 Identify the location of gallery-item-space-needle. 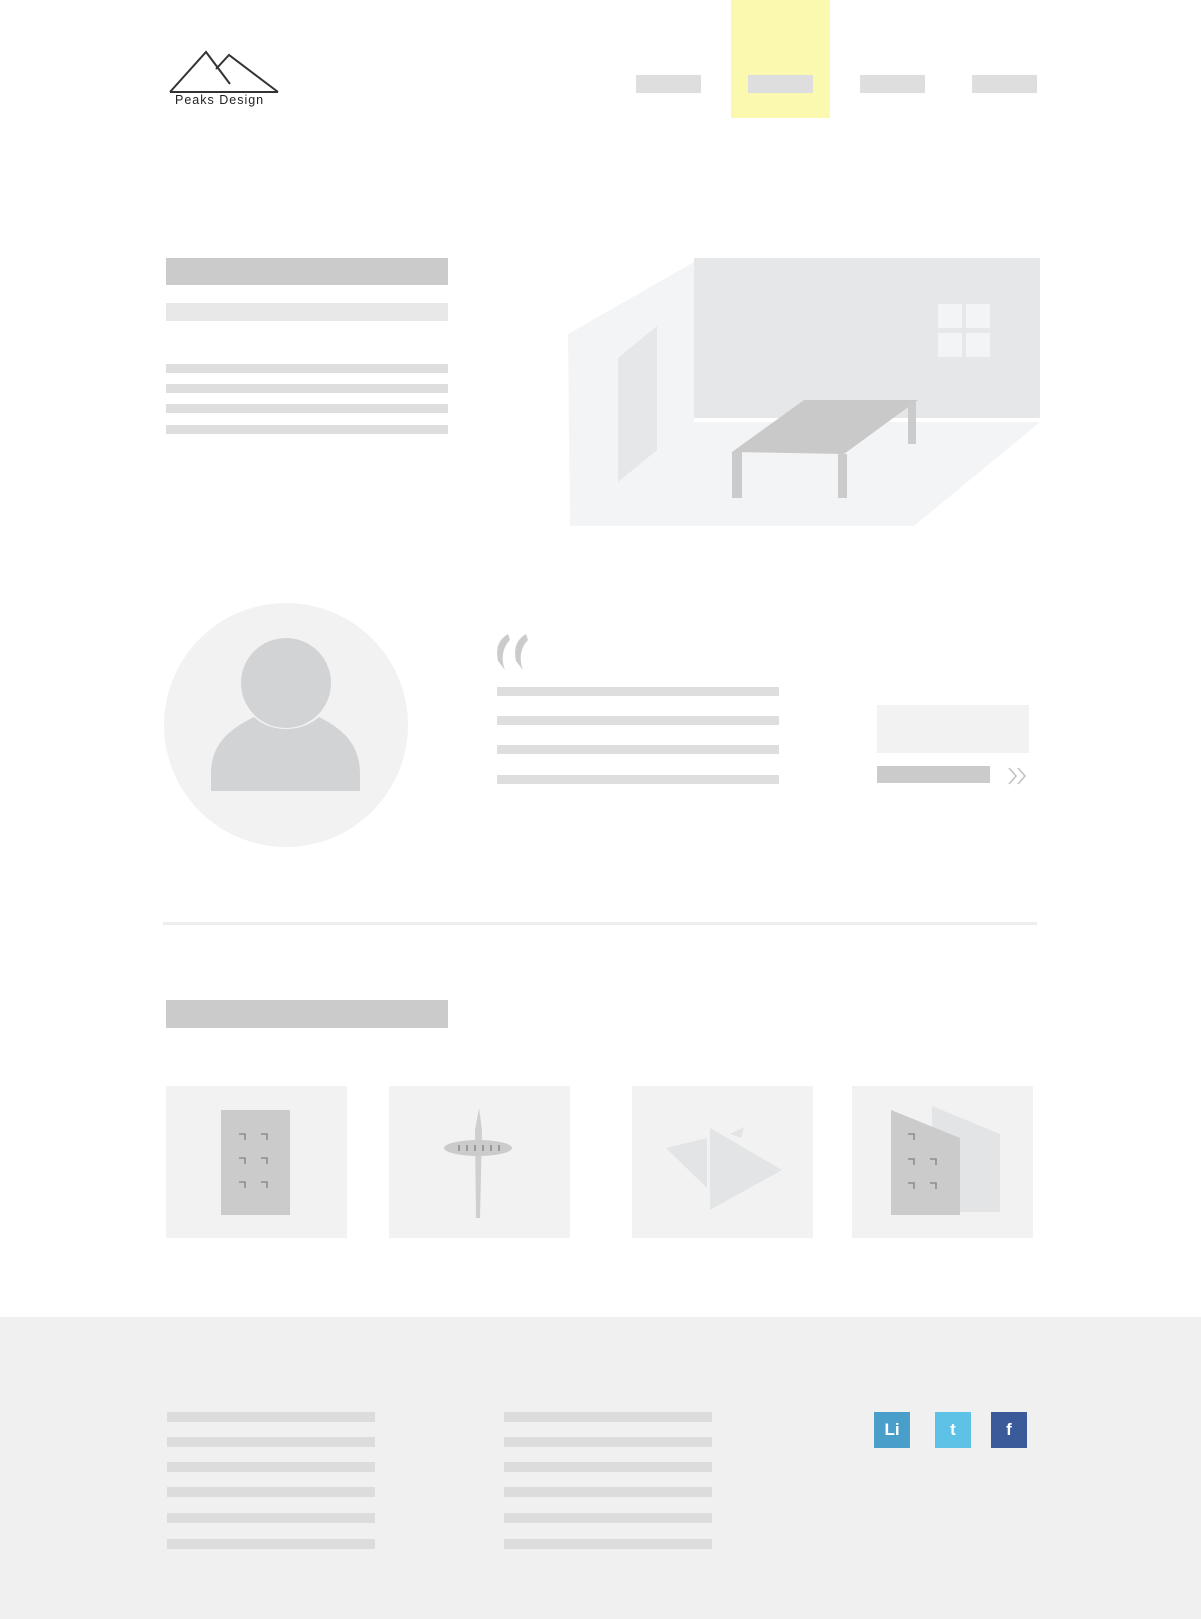
(479, 1162).